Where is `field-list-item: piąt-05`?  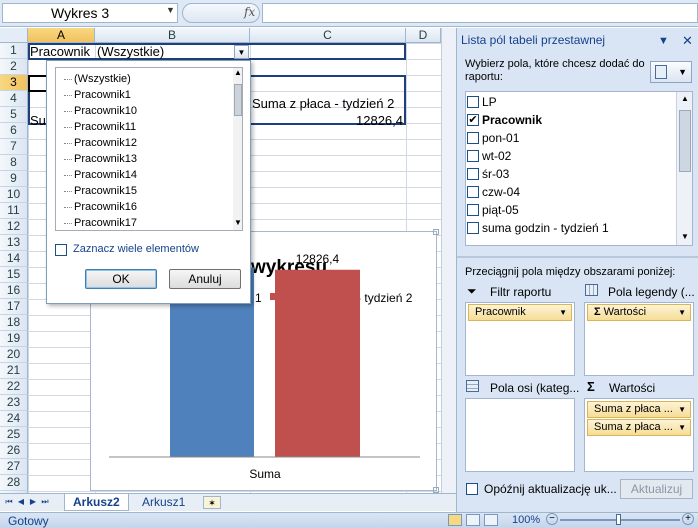 field-list-item: piąt-05 is located at coordinates (569, 210).